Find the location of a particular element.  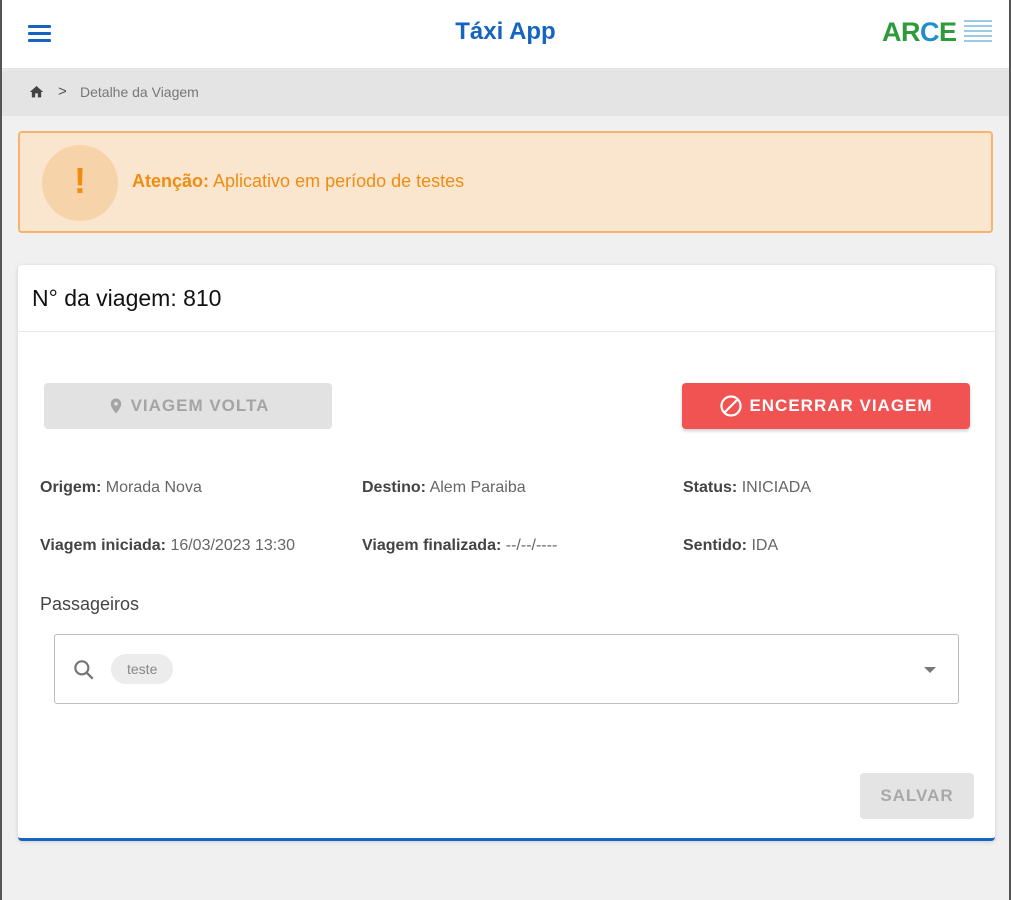

return-trip-button: VIAGEM VOLTA is located at coordinates (188, 406).